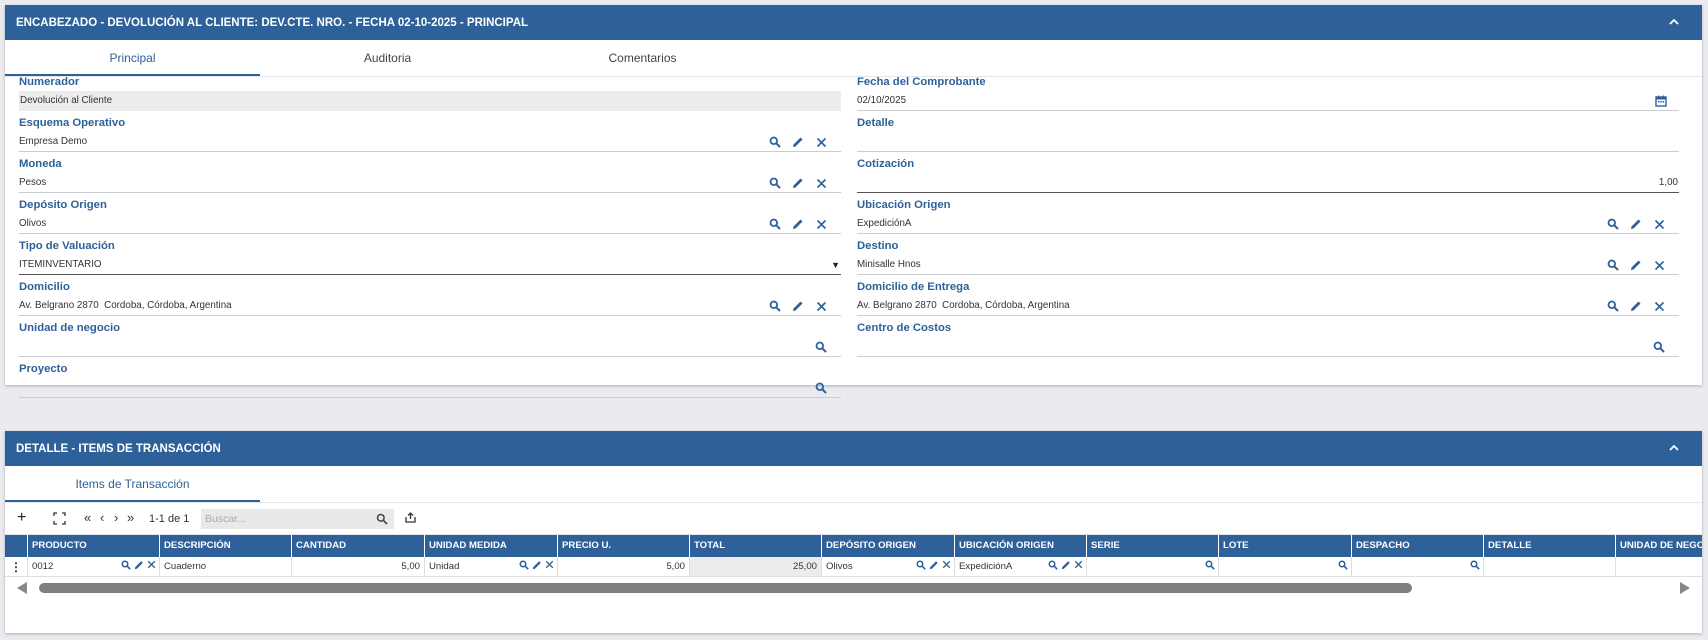  Describe the element at coordinates (130, 517) in the screenshot. I see `last-page-icon: »` at that location.